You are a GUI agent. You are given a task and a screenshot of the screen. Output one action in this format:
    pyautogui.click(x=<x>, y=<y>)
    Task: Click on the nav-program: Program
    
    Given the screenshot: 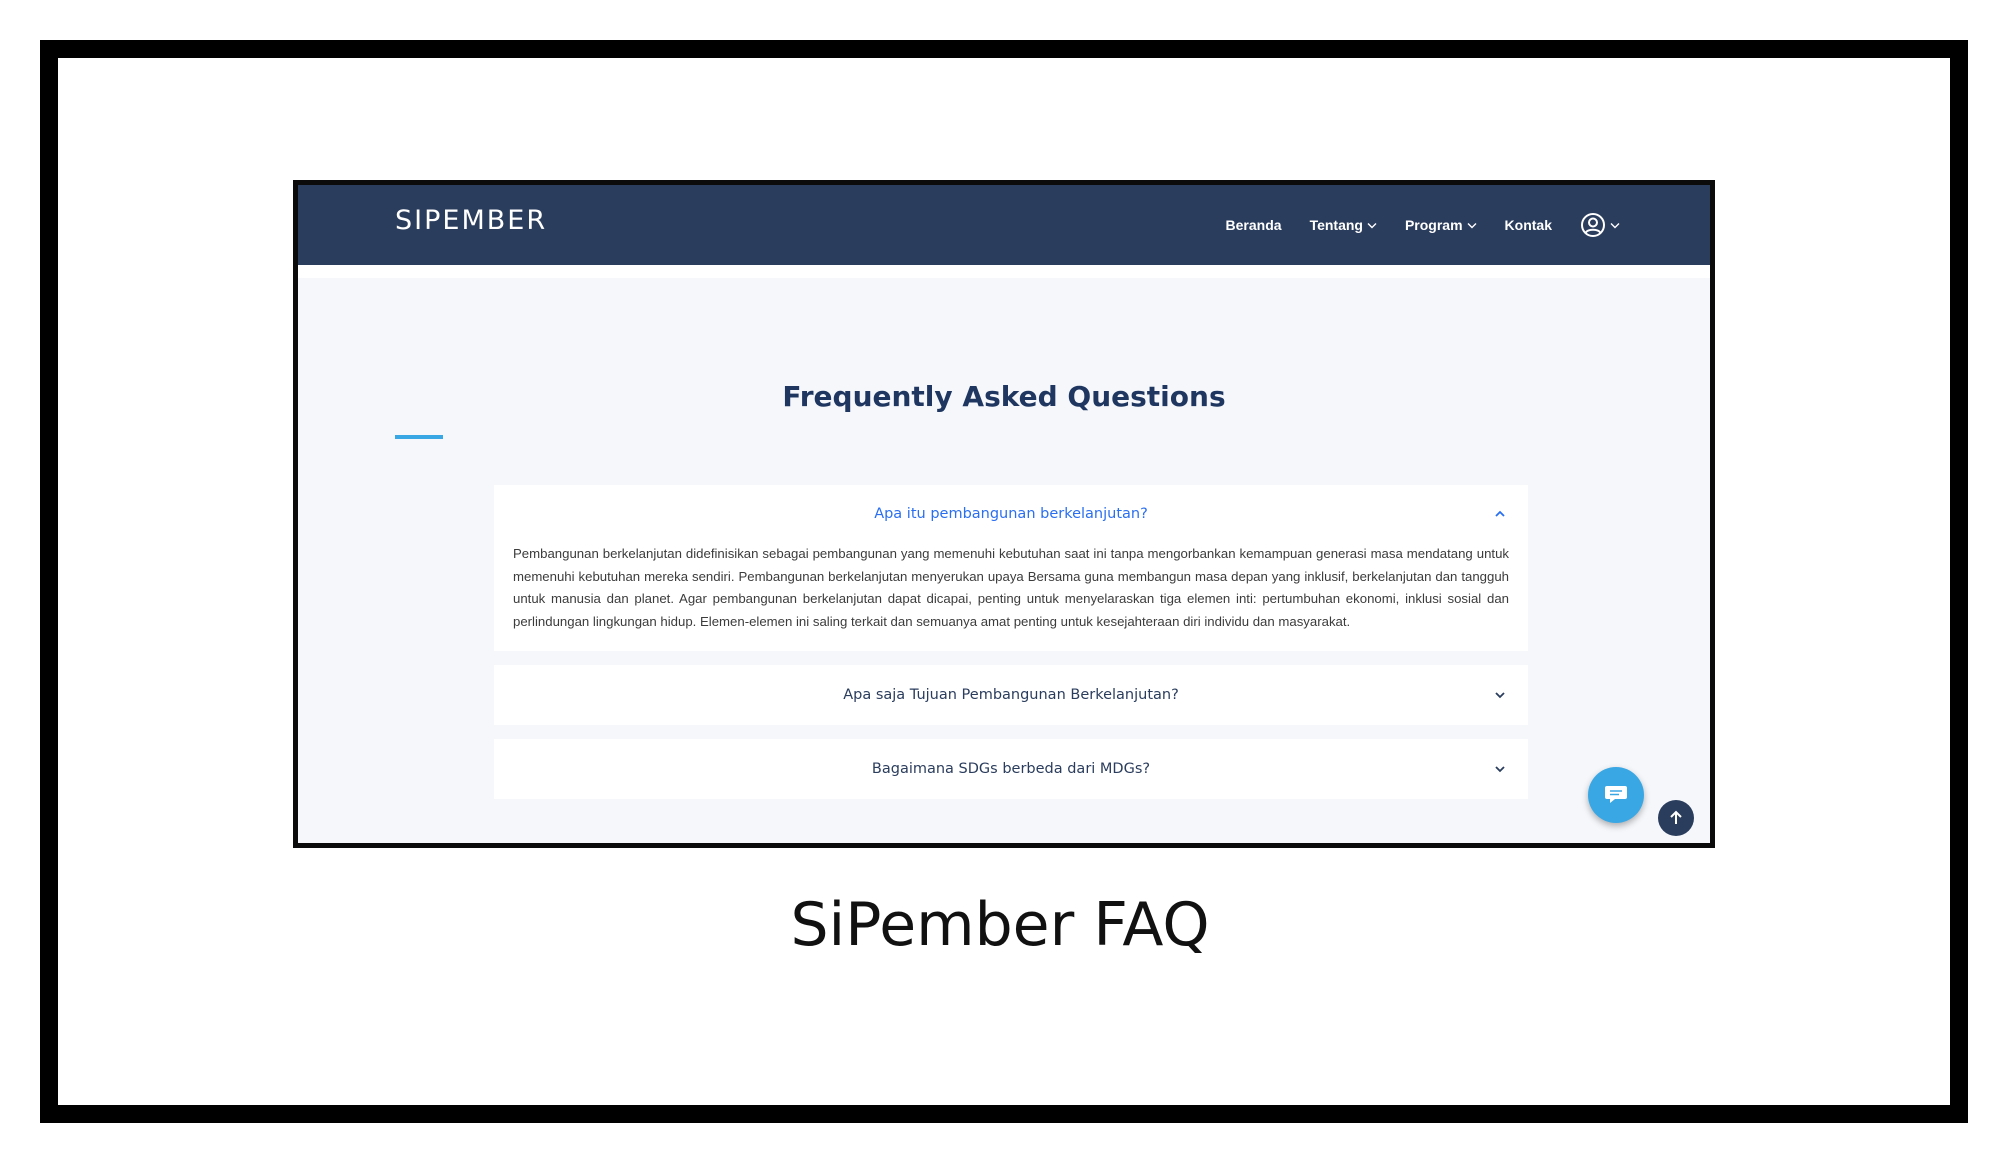 What is the action you would take?
    pyautogui.click(x=1441, y=225)
    